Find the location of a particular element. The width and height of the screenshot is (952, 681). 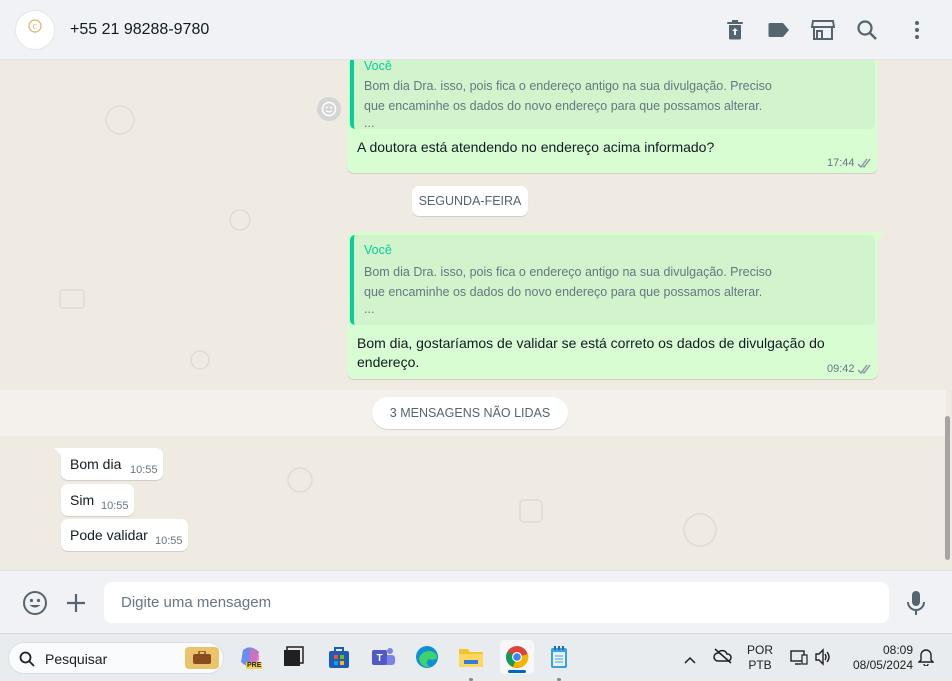

edge-icon is located at coordinates (427, 657).